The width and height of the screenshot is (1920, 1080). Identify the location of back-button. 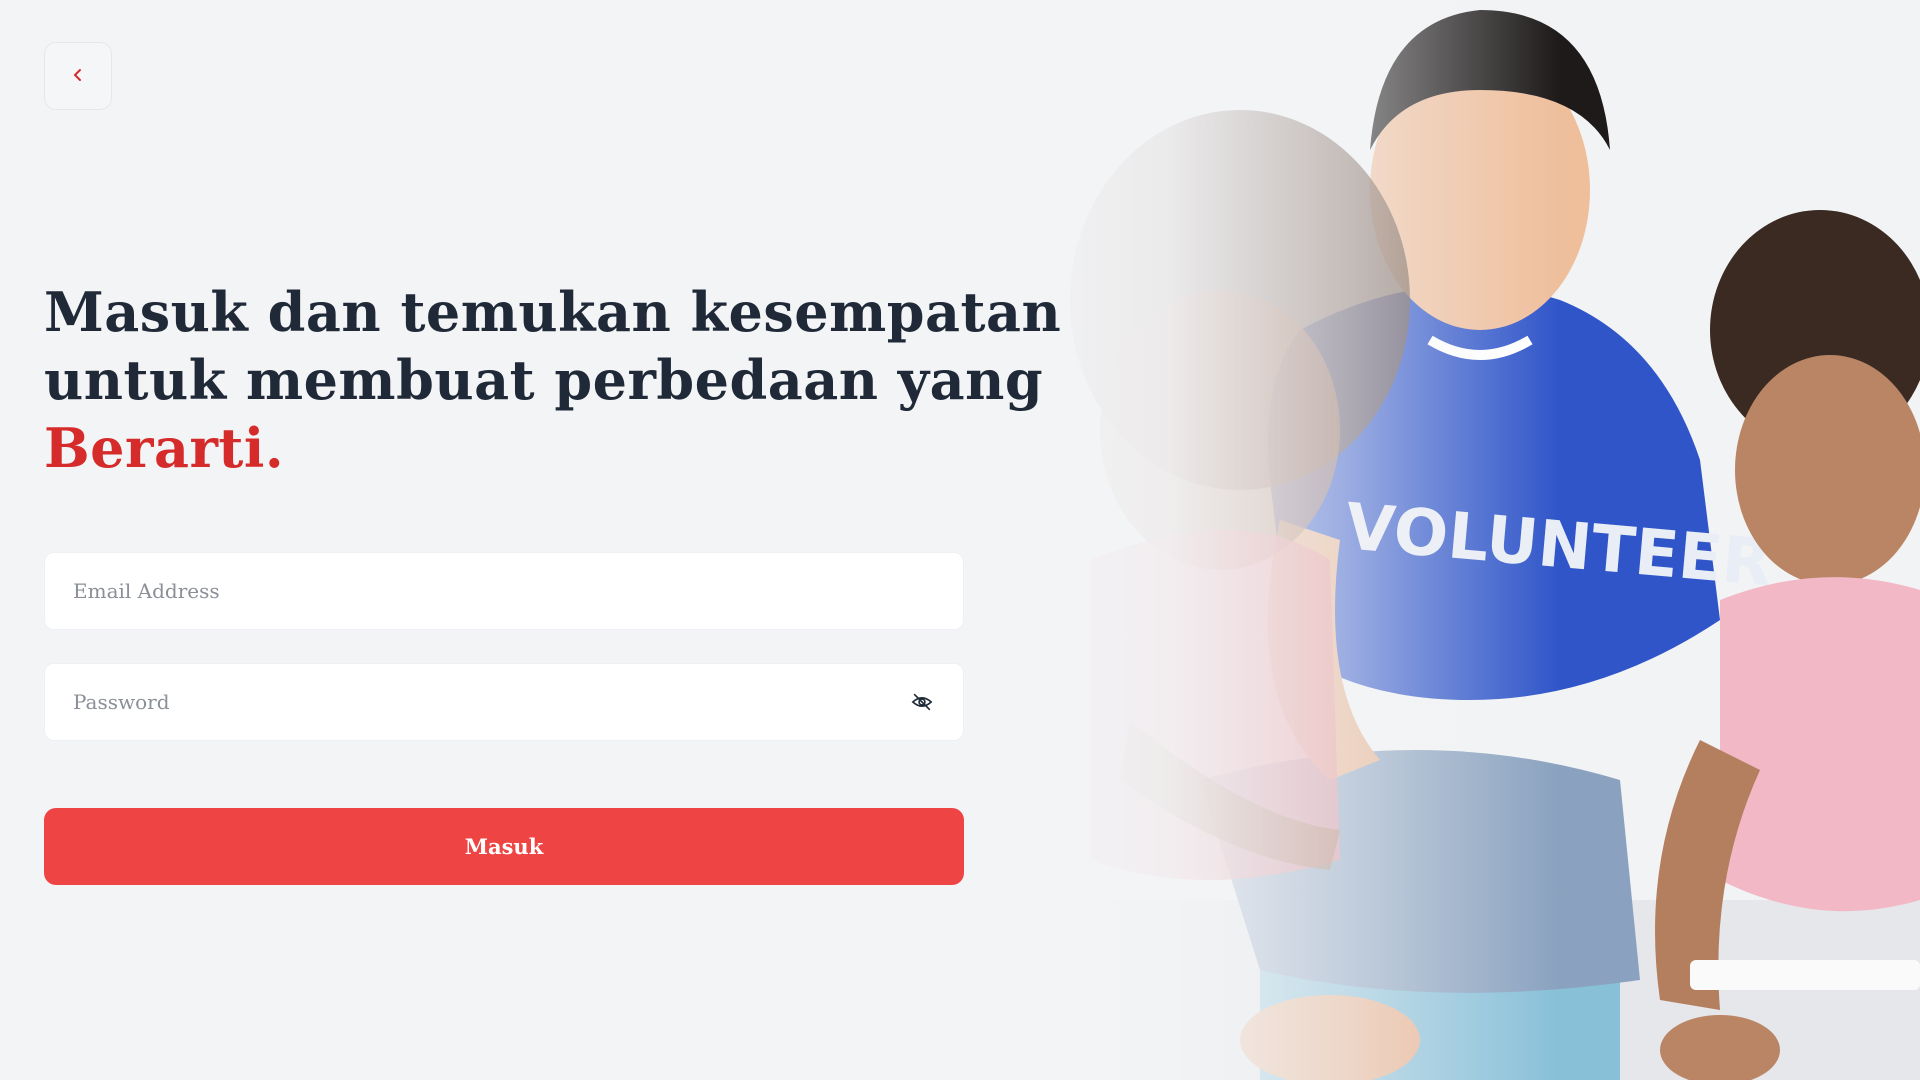
(78, 76).